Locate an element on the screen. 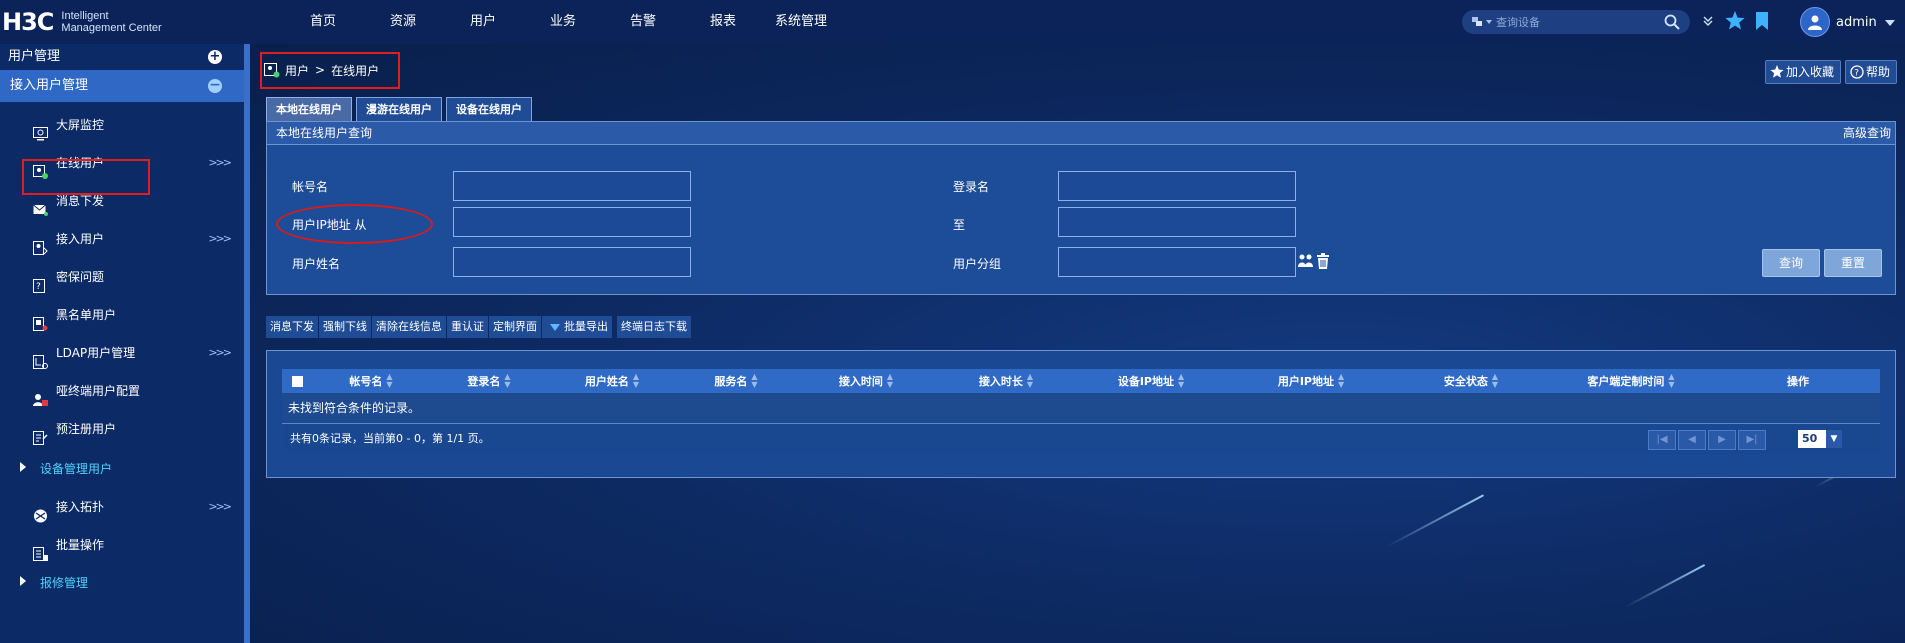 This screenshot has height=643, width=1905. username: admin is located at coordinates (1856, 22).